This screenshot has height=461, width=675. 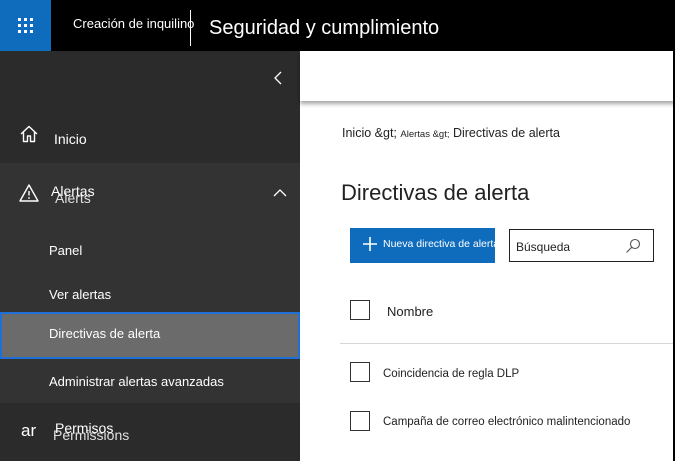 What do you see at coordinates (568, 247) in the screenshot?
I see `search-input` at bounding box center [568, 247].